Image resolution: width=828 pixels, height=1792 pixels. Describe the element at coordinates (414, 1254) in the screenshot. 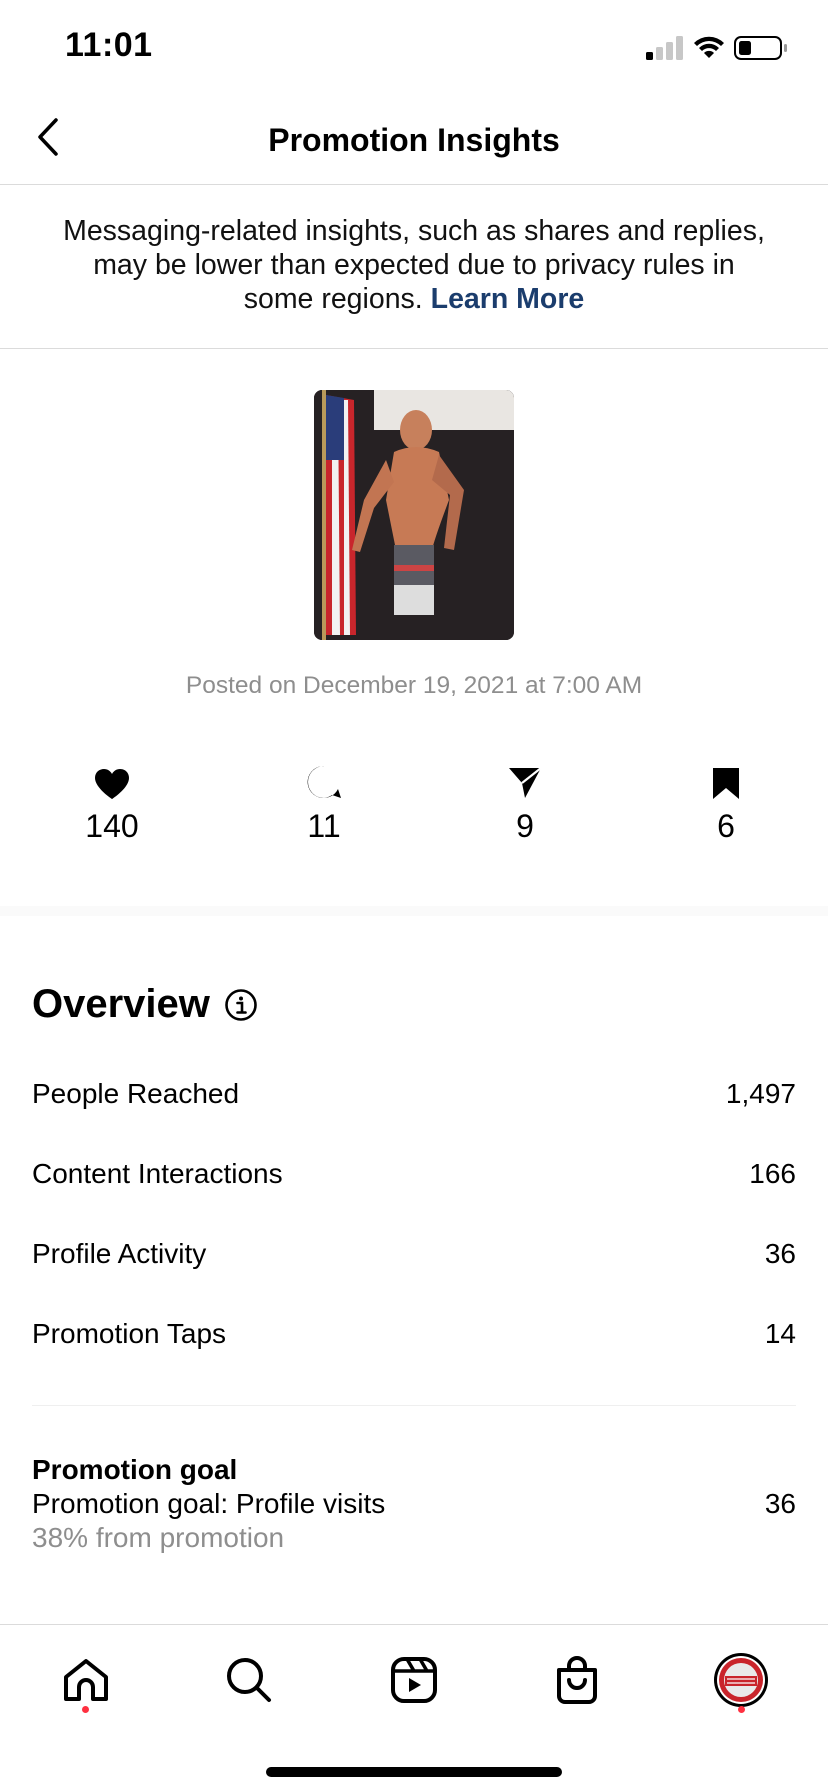

I see `overview-row: Profile Activity 36` at that location.